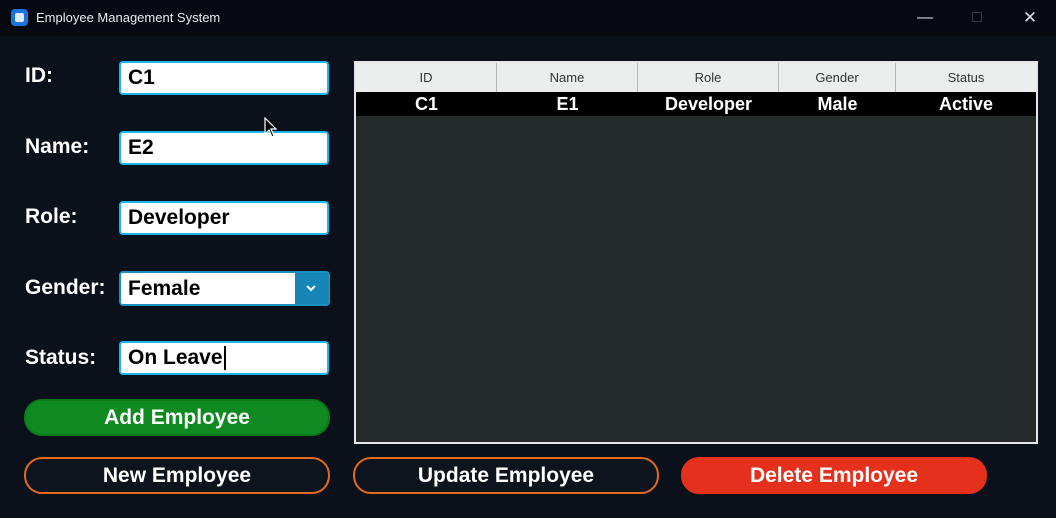 The image size is (1056, 518). I want to click on column-header-status: Status, so click(966, 77).